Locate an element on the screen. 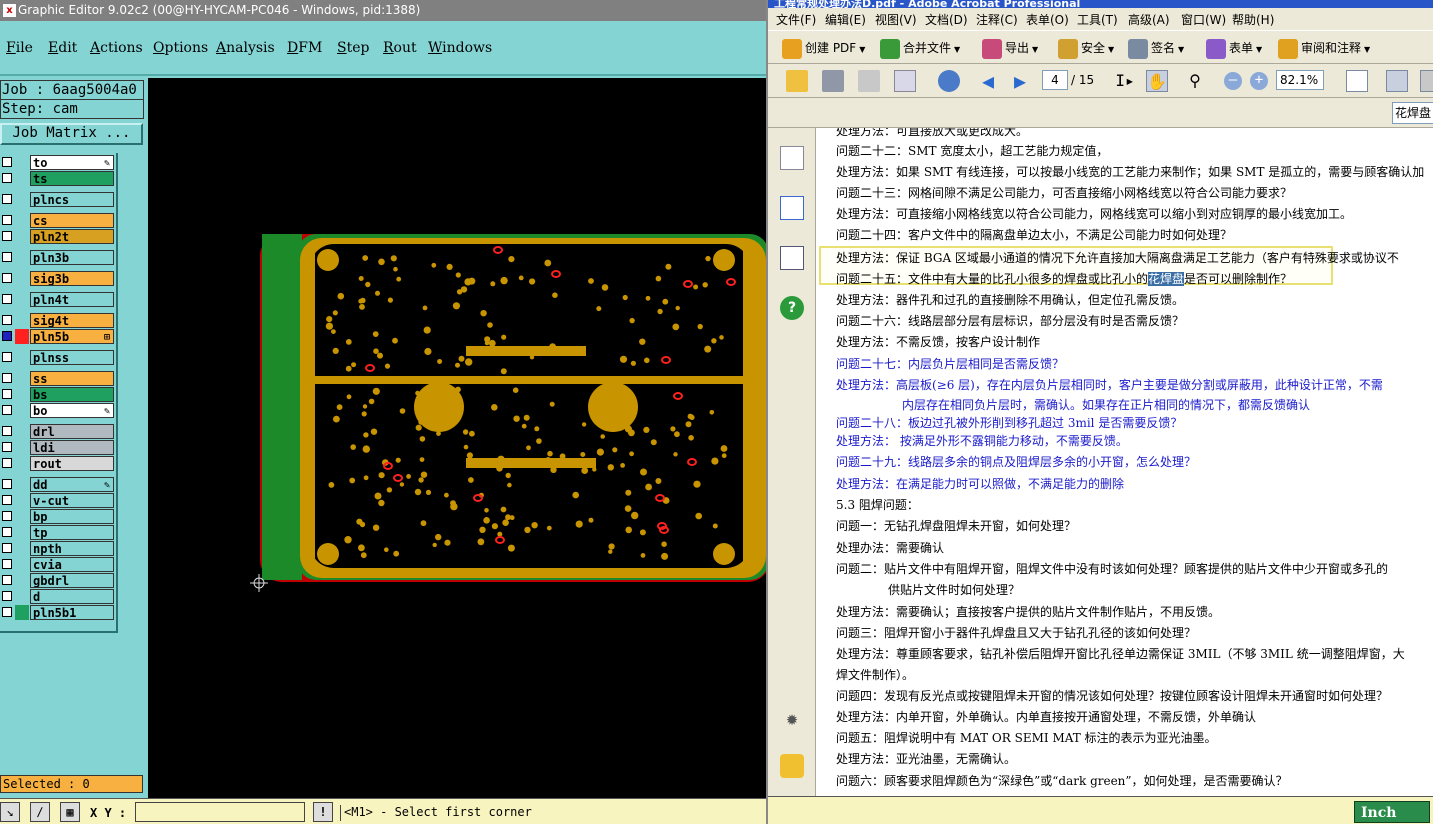  attachment-paperclip-icon: ✹ is located at coordinates (792, 718).